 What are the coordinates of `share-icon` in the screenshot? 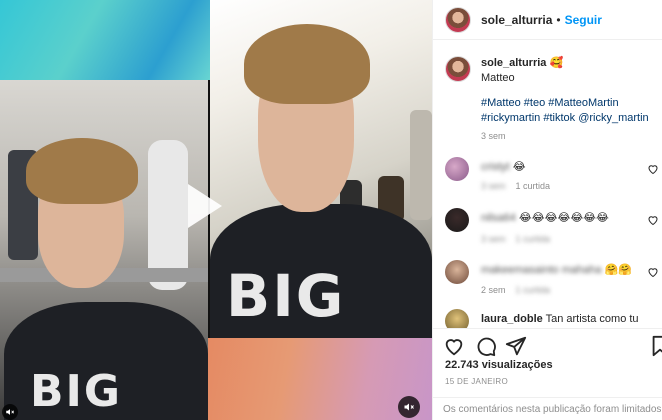 It's located at (516, 346).